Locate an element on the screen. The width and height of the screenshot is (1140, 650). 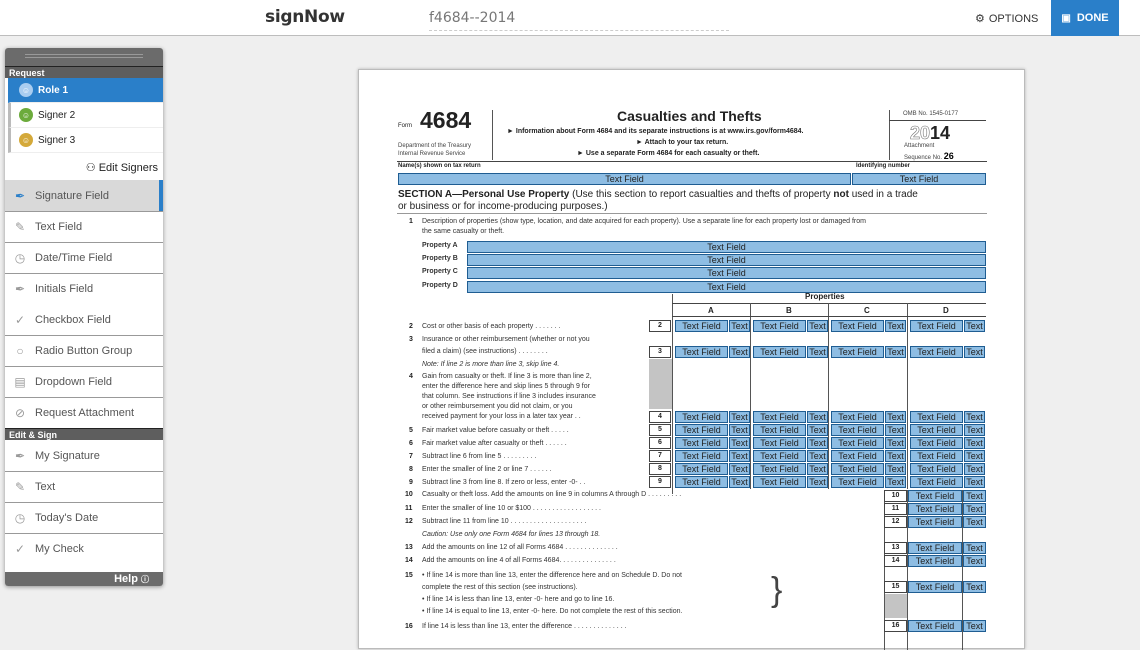
line-4-col-d-cents-field: Text is located at coordinates (974, 417).